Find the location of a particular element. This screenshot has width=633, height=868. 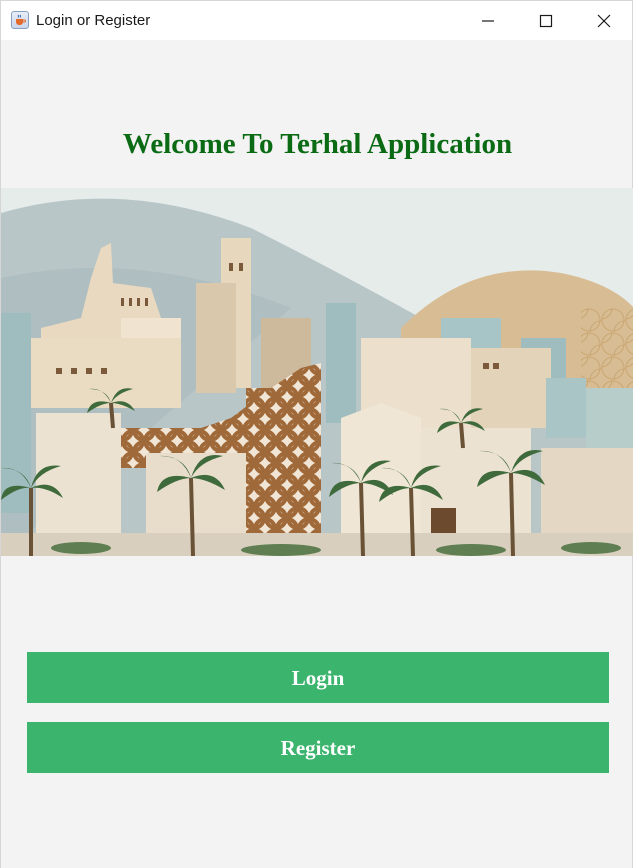

maximize-button is located at coordinates (546, 20).